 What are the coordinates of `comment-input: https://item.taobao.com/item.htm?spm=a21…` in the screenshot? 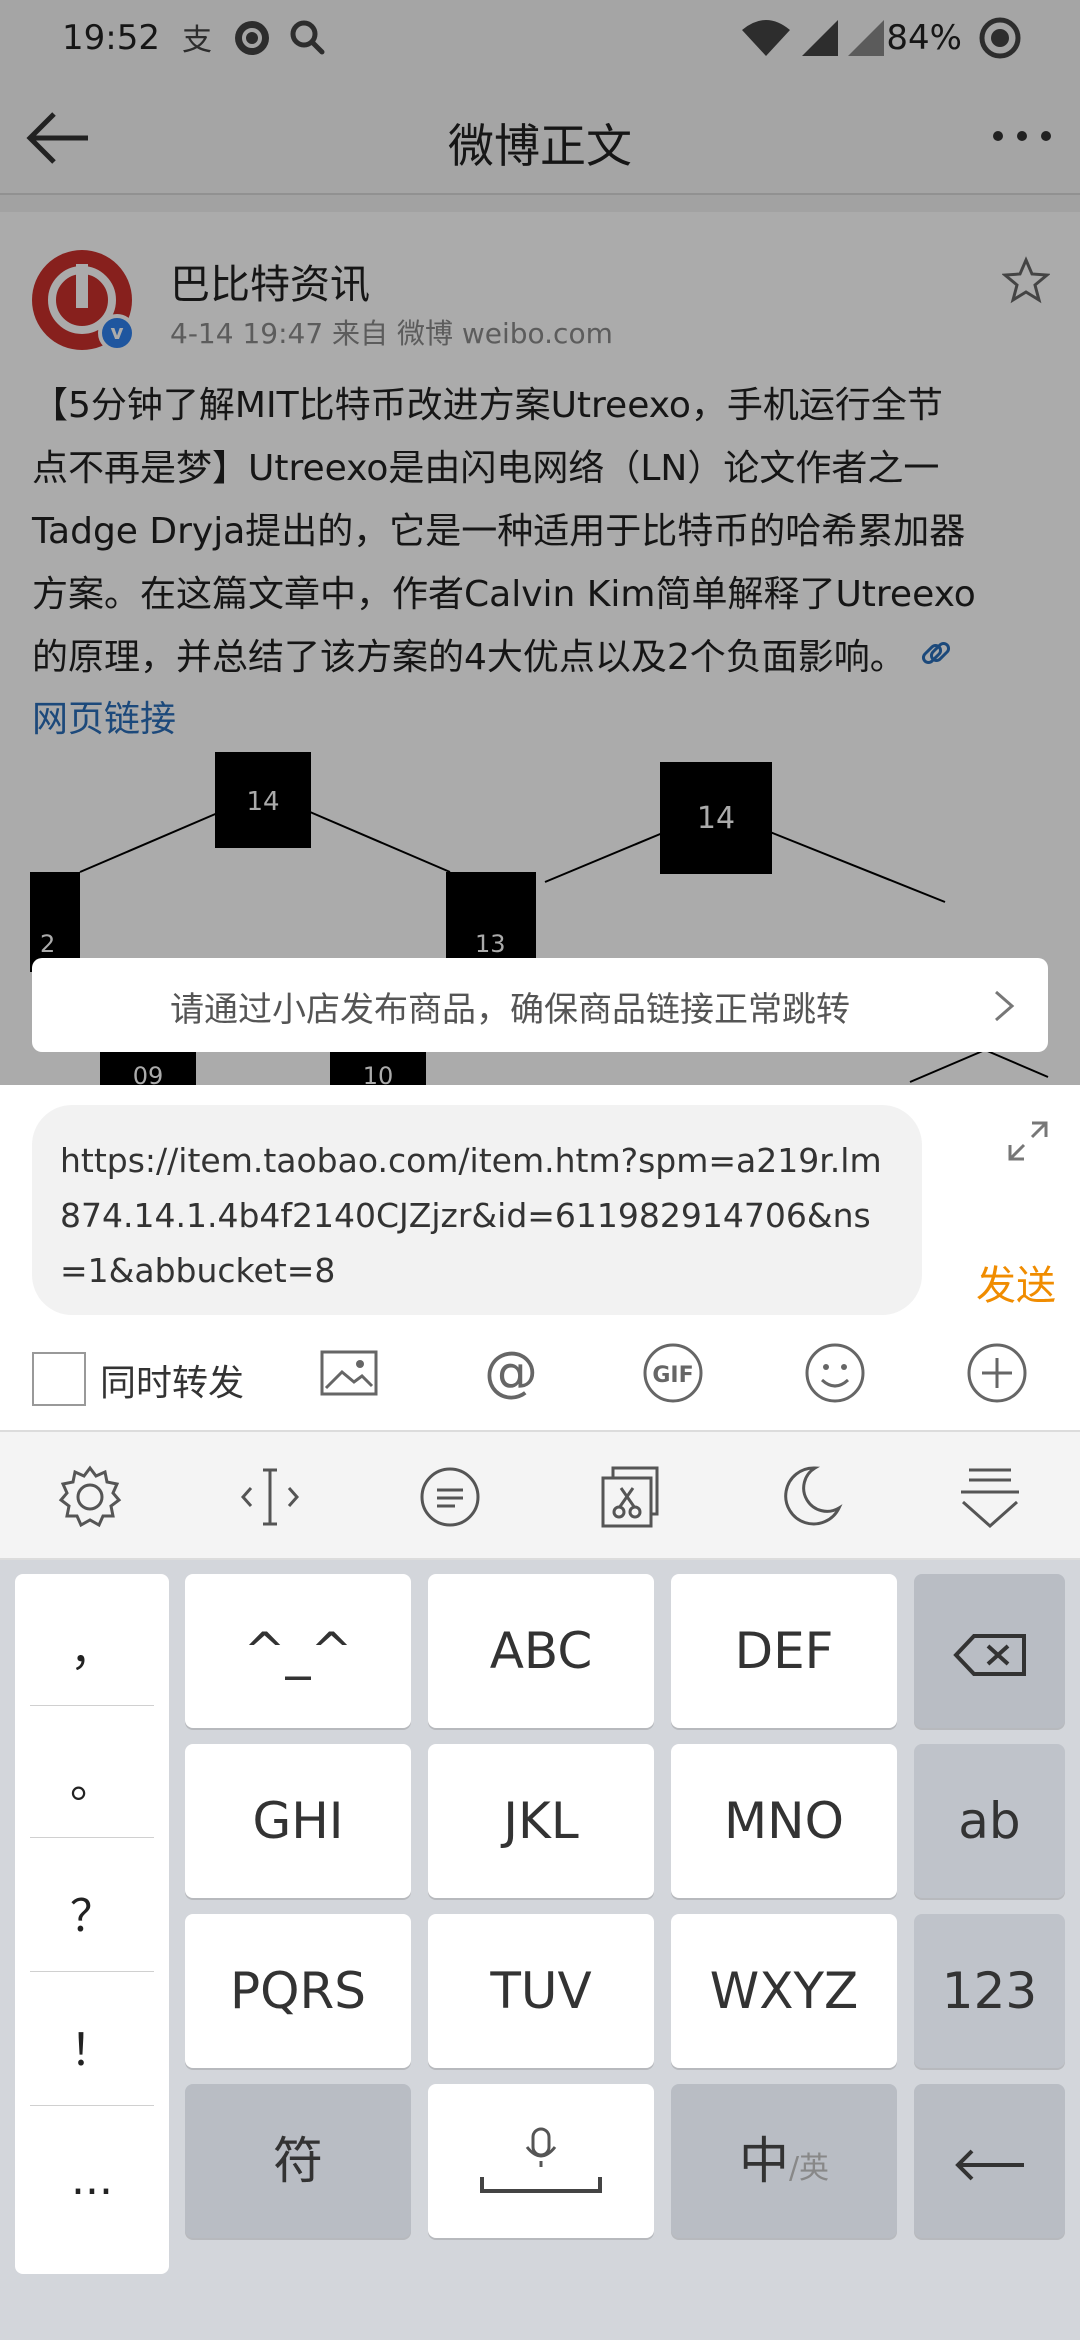 It's located at (477, 1210).